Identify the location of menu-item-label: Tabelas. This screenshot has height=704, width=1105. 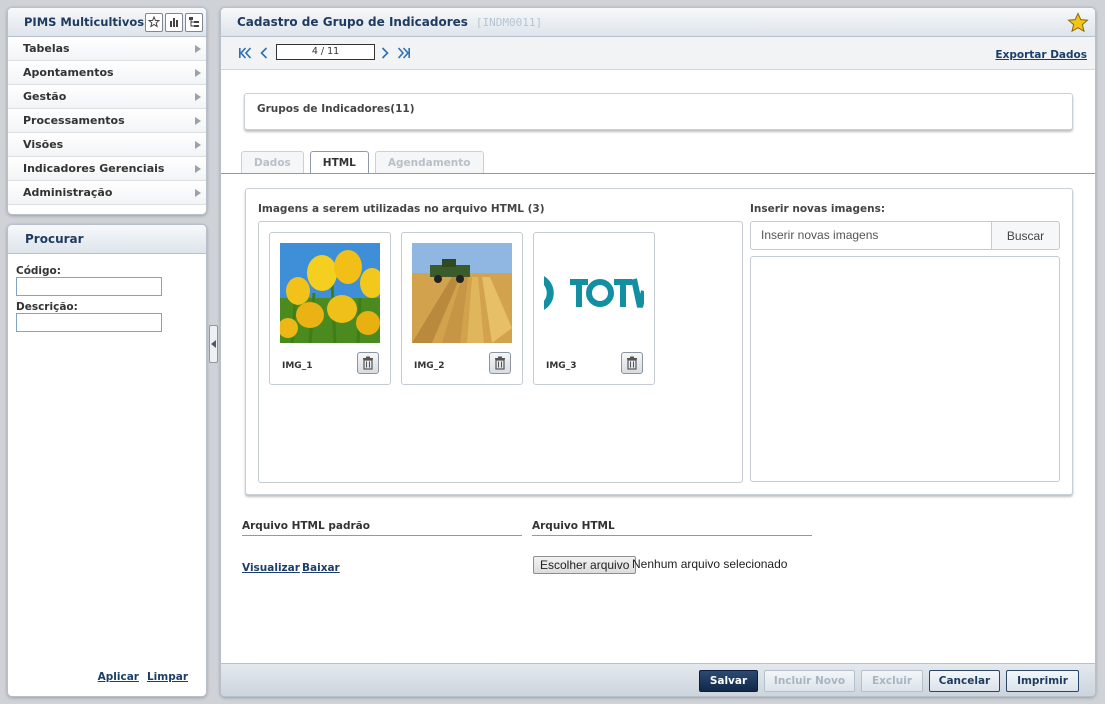
(46, 48).